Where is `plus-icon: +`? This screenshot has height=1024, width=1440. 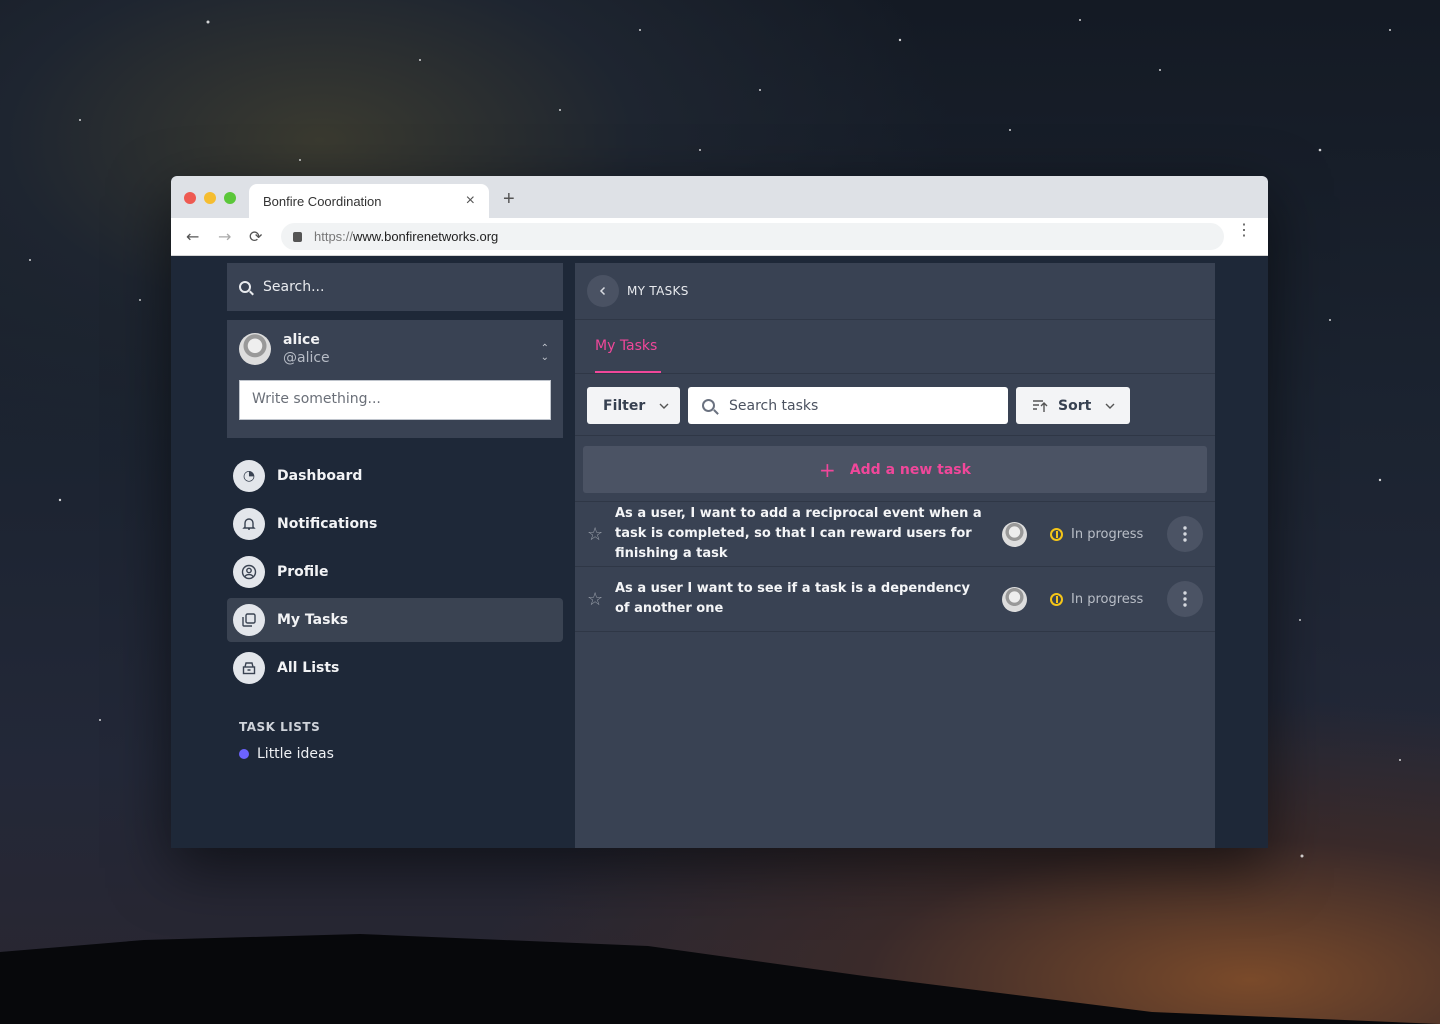 plus-icon: + is located at coordinates (827, 469).